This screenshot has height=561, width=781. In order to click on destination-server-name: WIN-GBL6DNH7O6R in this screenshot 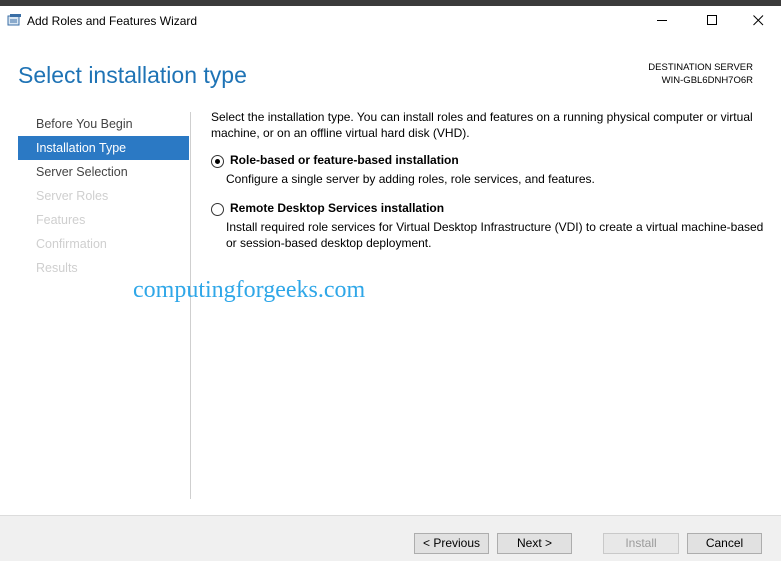, I will do `click(707, 80)`.